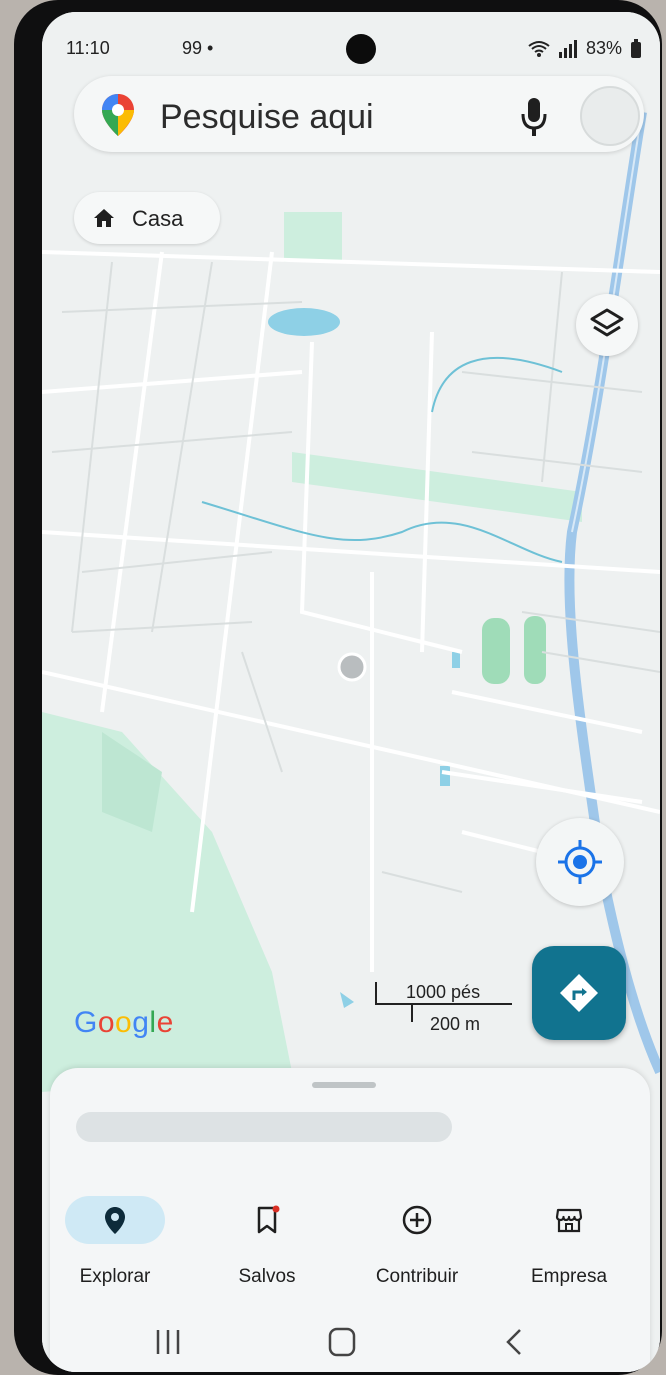 The width and height of the screenshot is (666, 1375). What do you see at coordinates (267, 1246) in the screenshot?
I see `tab-salvos: Salvos` at bounding box center [267, 1246].